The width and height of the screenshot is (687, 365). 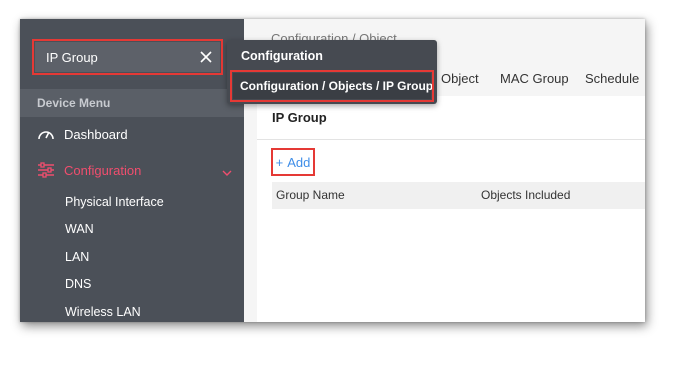 I want to click on tab-object: Object, so click(x=460, y=78).